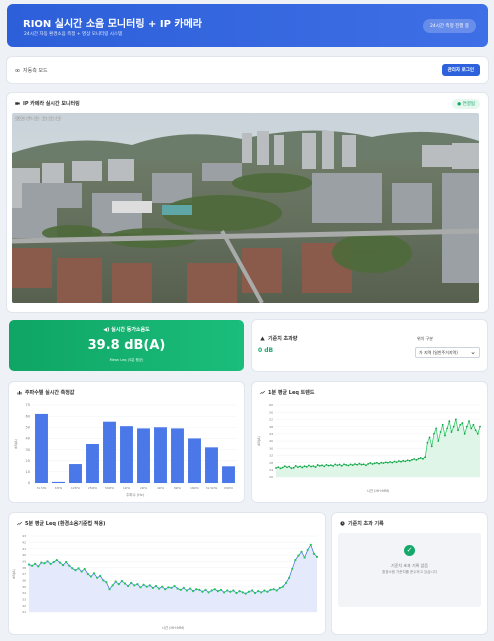 The width and height of the screenshot is (494, 641). Describe the element at coordinates (51, 104) in the screenshot. I see `camera-title: IP 카메라 실시간 모니터링` at that location.